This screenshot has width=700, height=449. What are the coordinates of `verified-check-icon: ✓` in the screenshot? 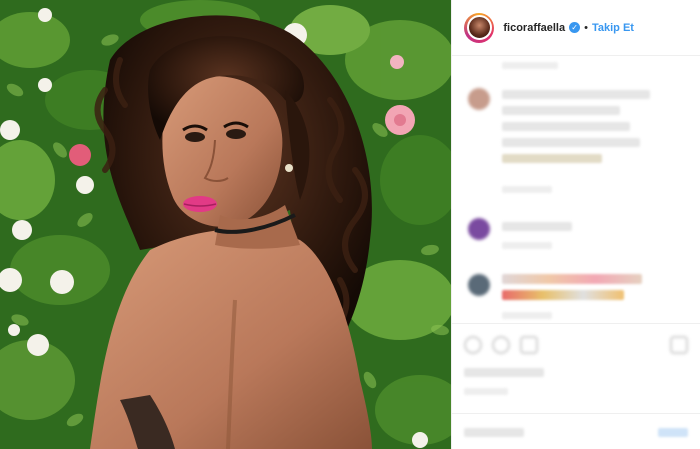 It's located at (575, 27).